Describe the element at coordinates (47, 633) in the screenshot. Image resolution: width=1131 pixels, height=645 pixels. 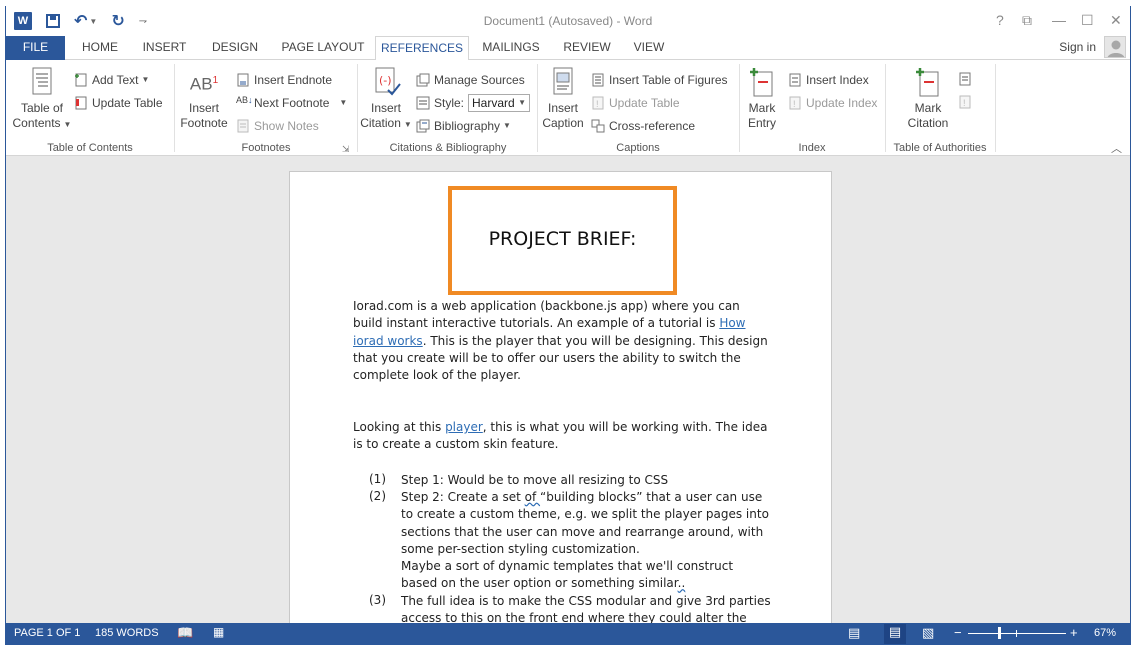
I see `page-count: PAGE 1 OF 1` at that location.